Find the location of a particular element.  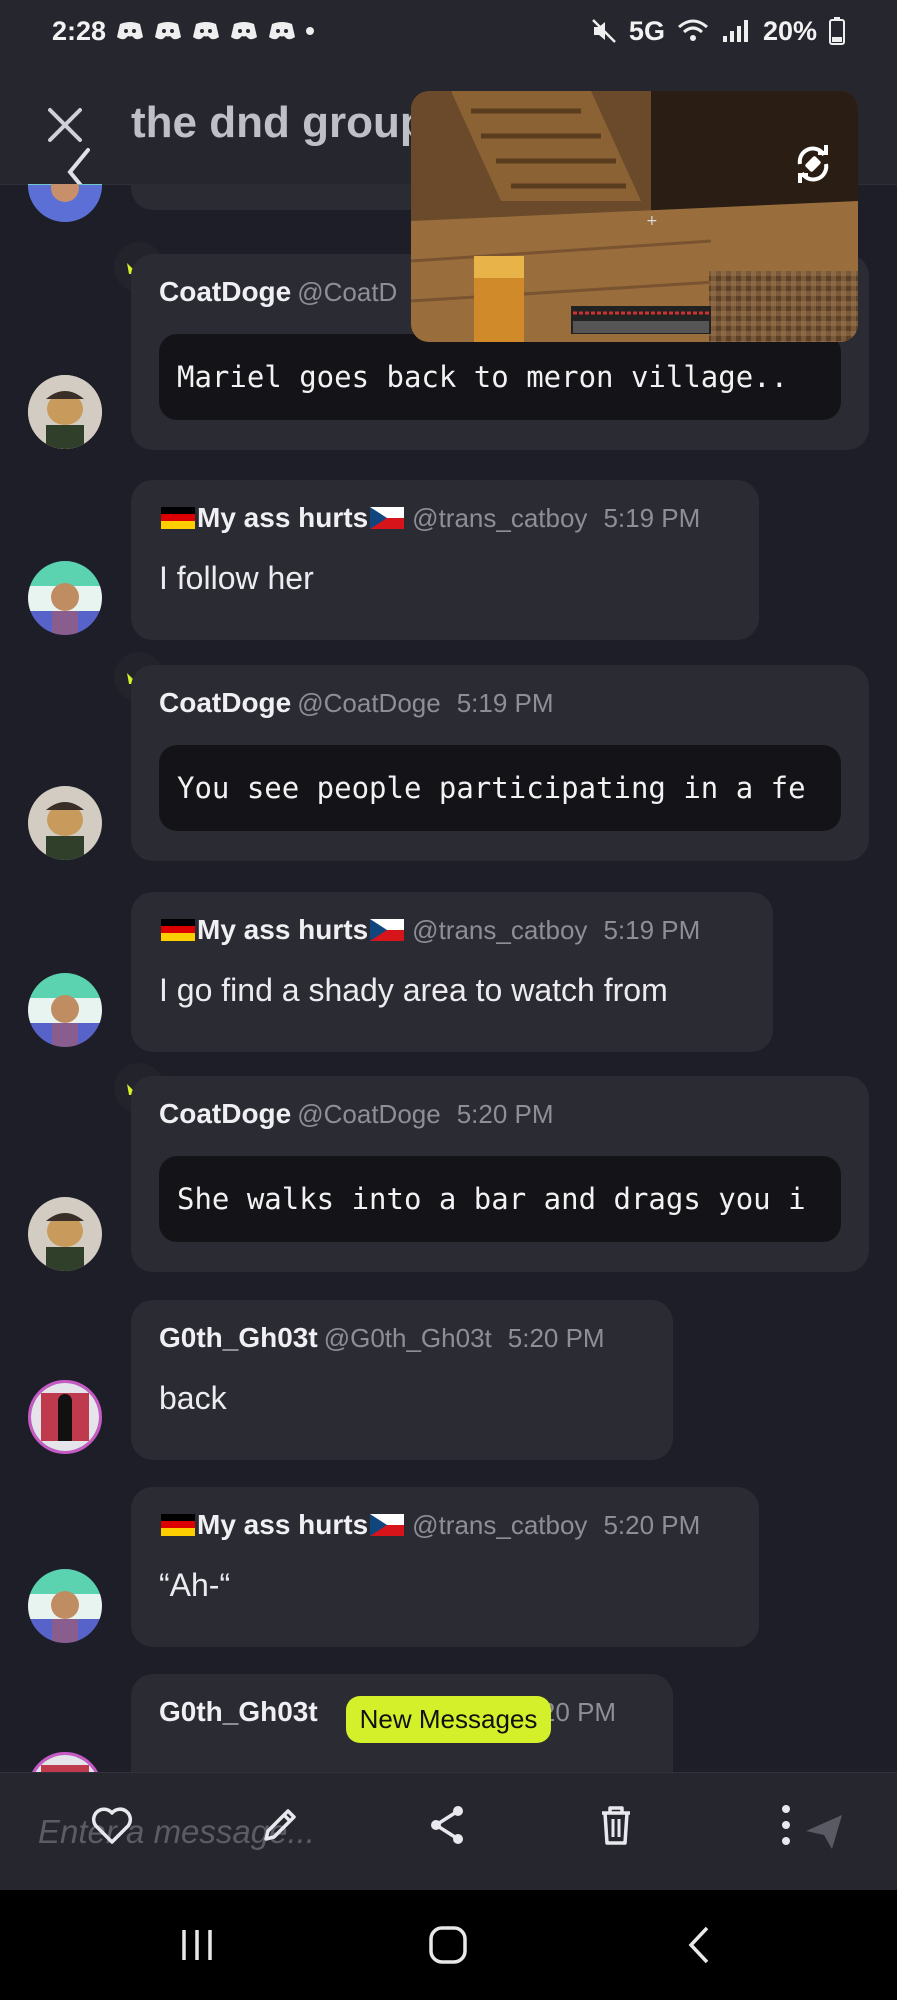

message-text: “Ah-“ is located at coordinates (195, 1585).